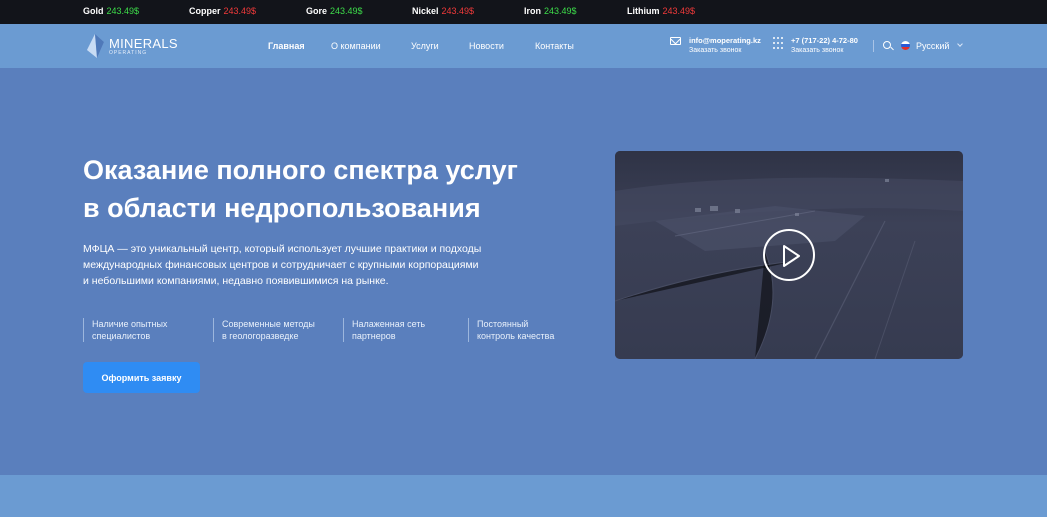 This screenshot has height=517, width=1047. Describe the element at coordinates (143, 43) in the screenshot. I see `logo-main-text: MINERALS` at that location.